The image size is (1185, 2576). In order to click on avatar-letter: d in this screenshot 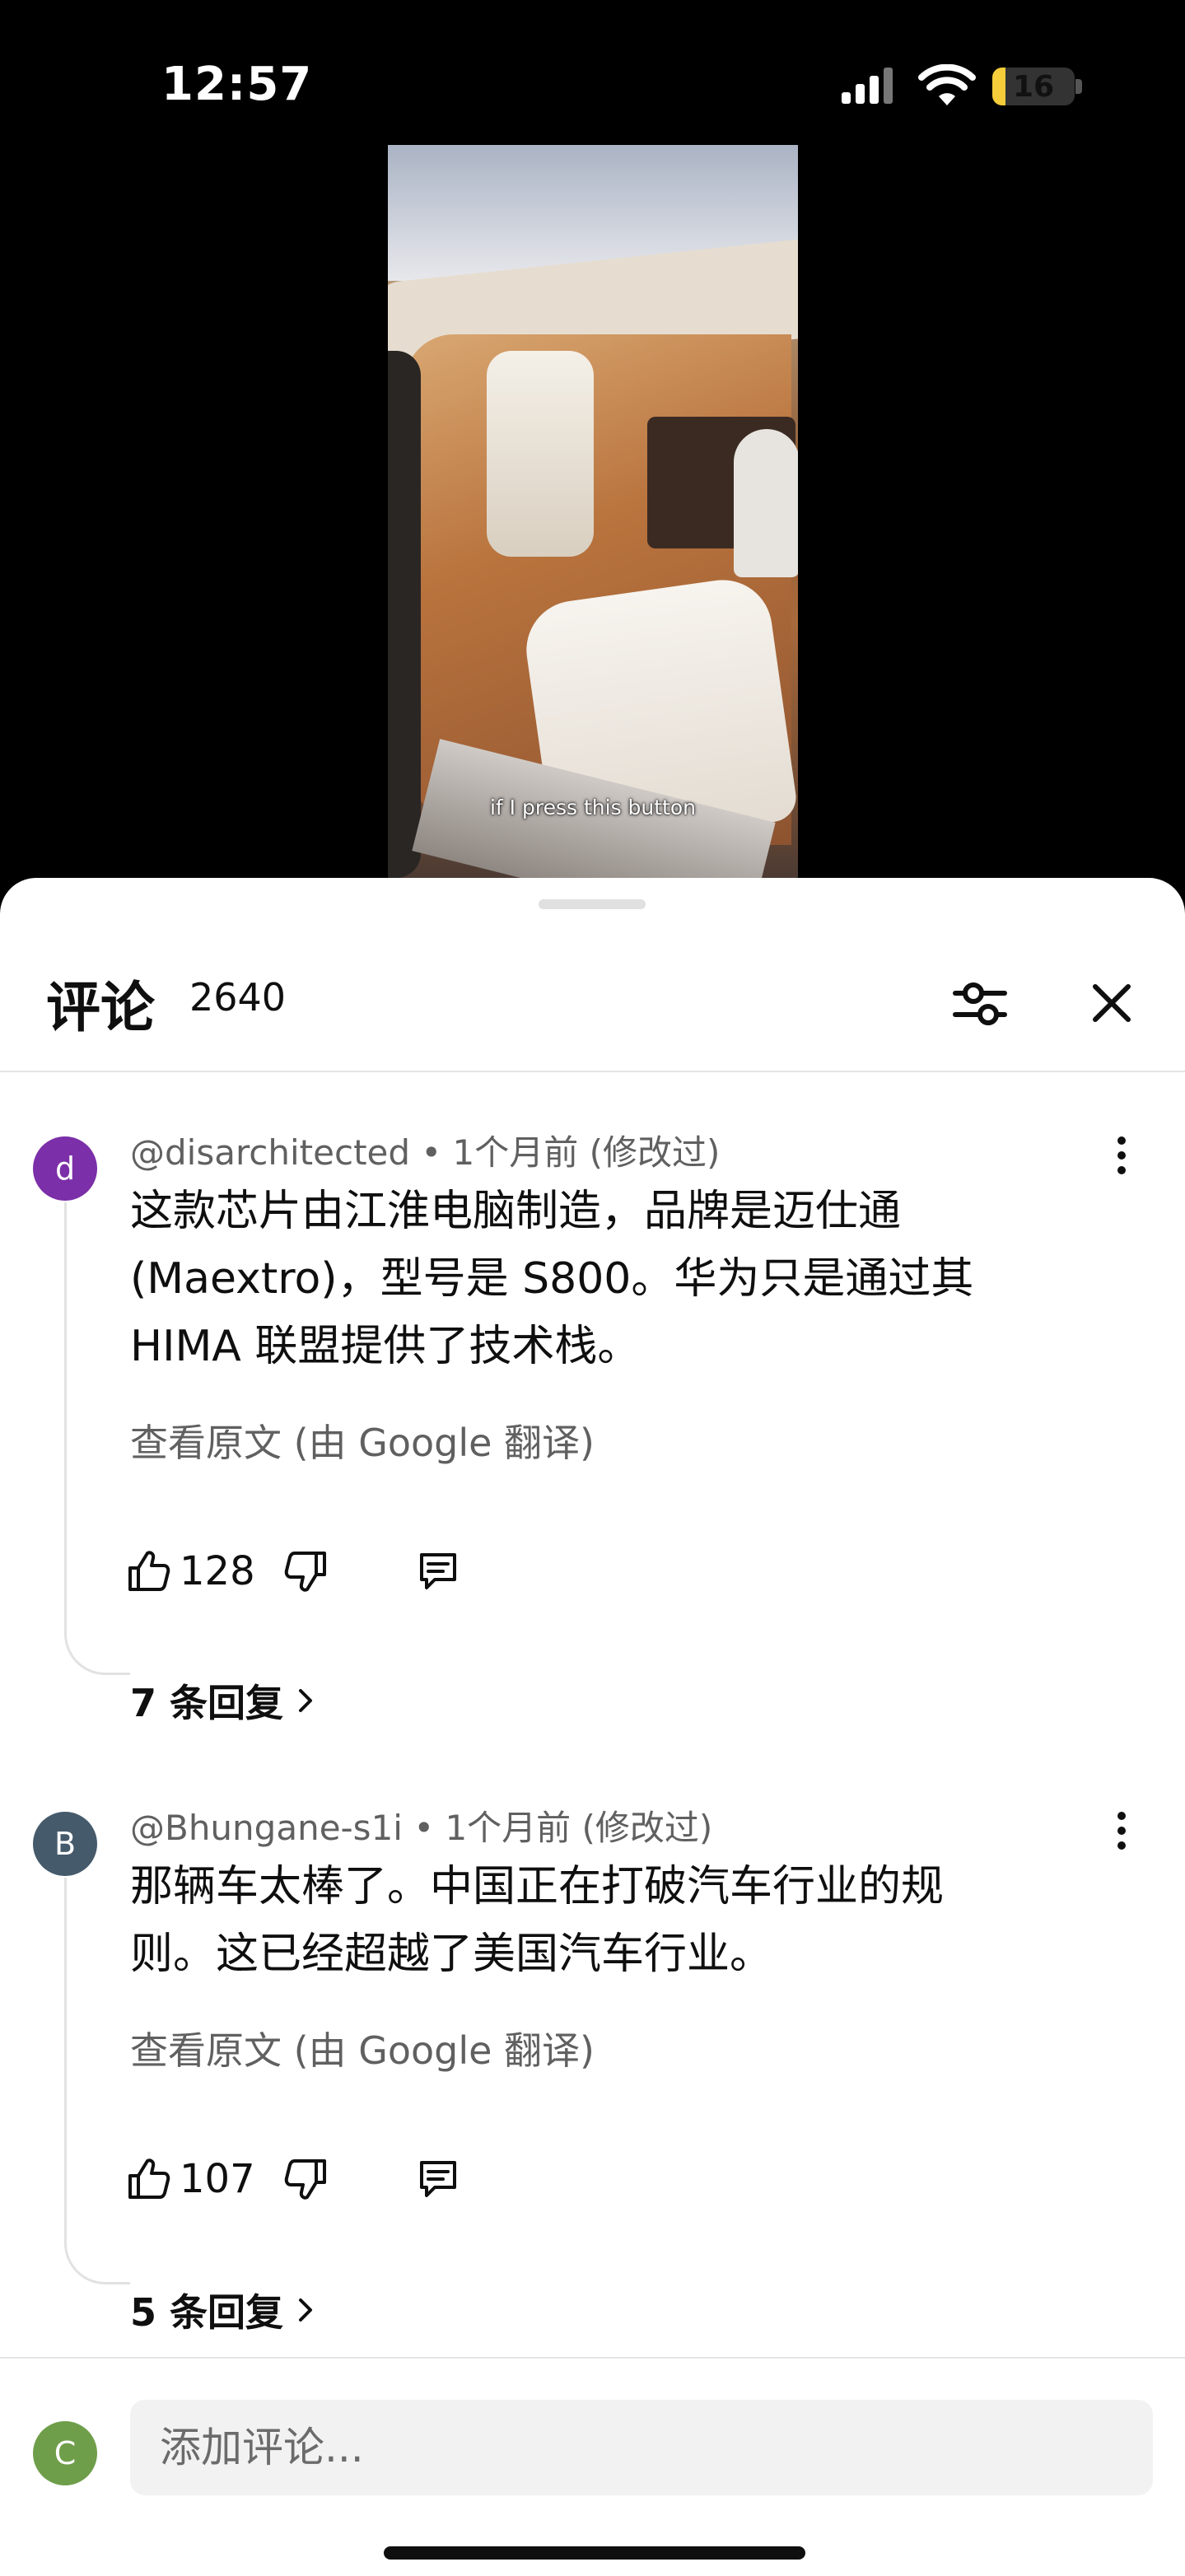, I will do `click(65, 1168)`.